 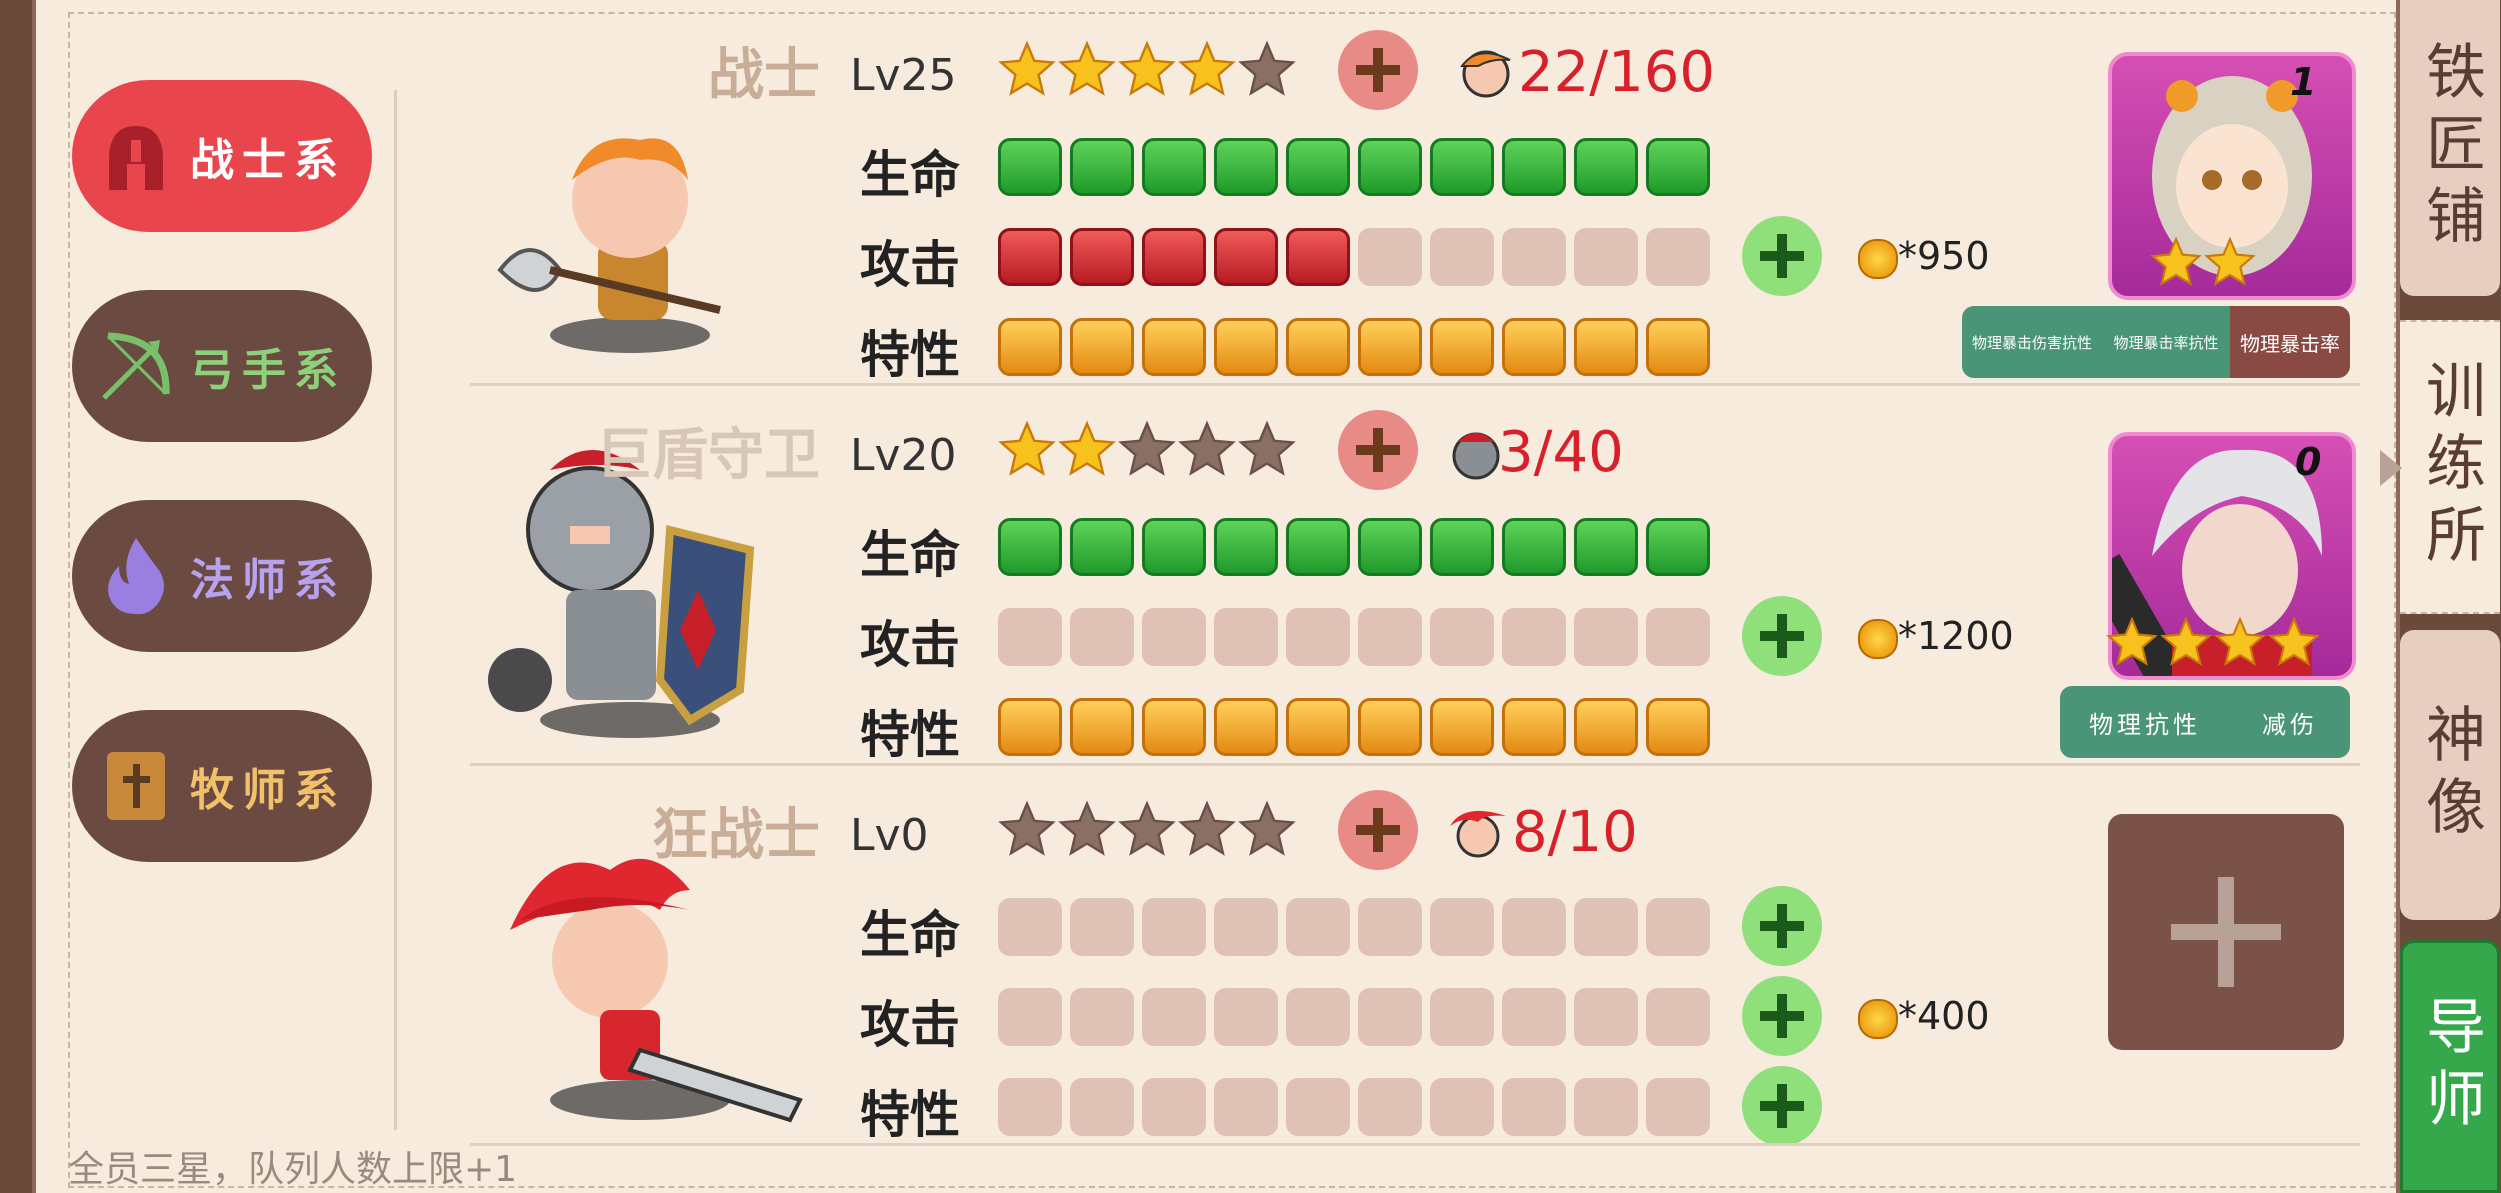 What do you see at coordinates (2166, 342) in the screenshot?
I see `mentor-tag: 物理暴击率抗性` at bounding box center [2166, 342].